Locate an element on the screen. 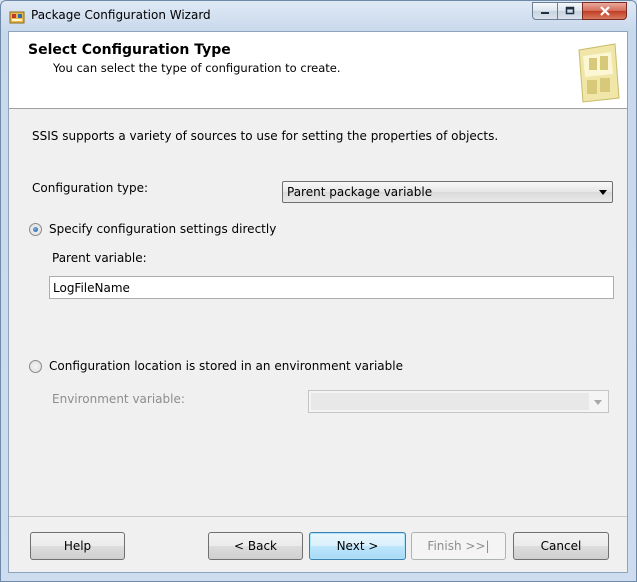  next-button: Next > is located at coordinates (357, 546).